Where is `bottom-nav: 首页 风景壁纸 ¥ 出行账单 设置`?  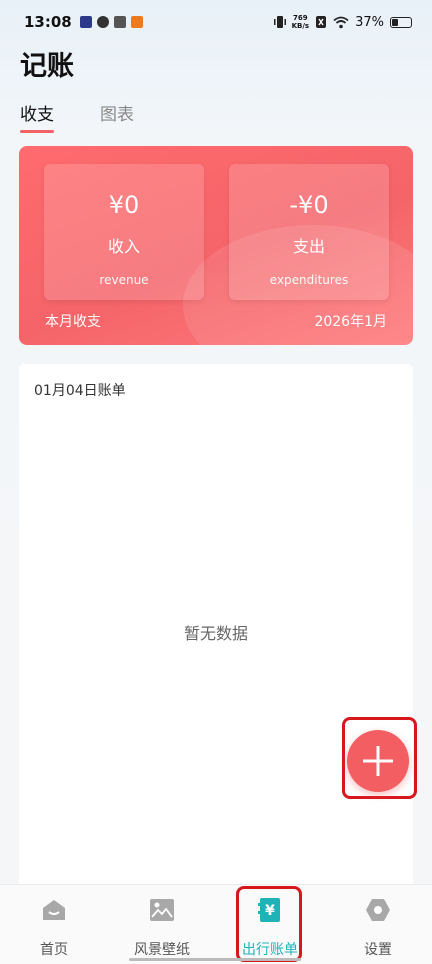 bottom-nav: 首页 风景壁纸 ¥ 出行账单 设置 is located at coordinates (216, 924).